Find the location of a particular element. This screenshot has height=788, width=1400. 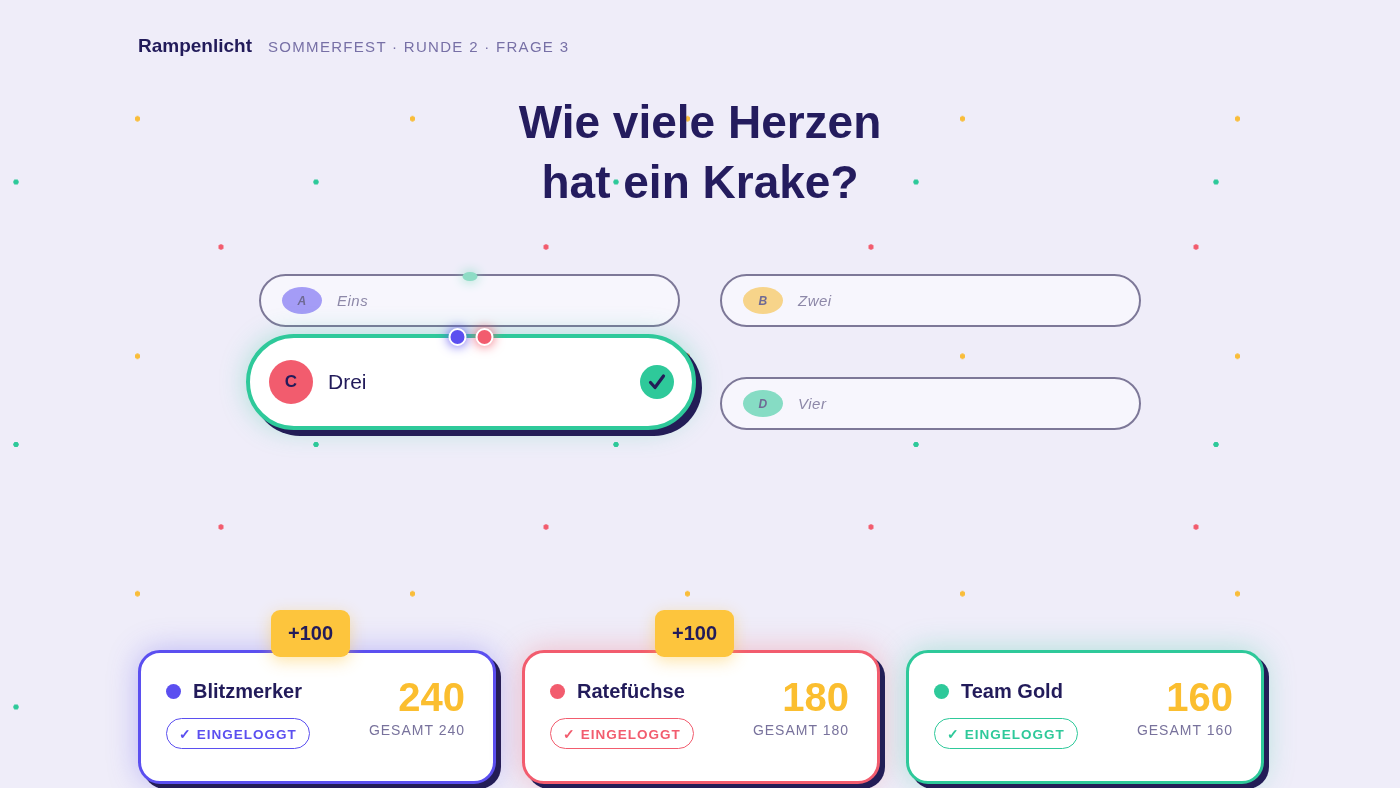

app-title: Rampenlicht is located at coordinates (195, 46).